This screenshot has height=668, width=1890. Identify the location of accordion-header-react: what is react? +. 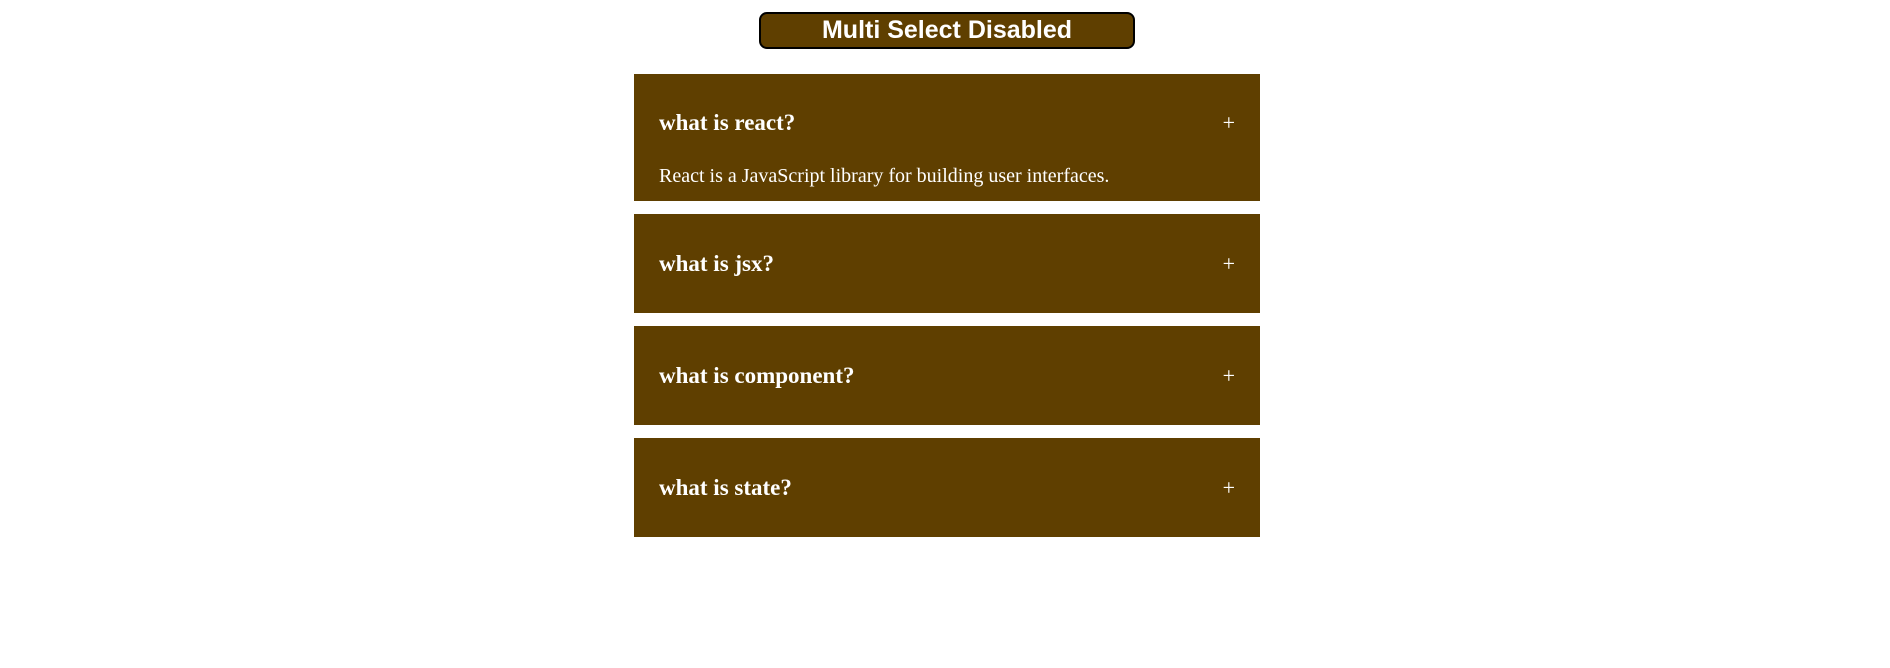
(947, 123).